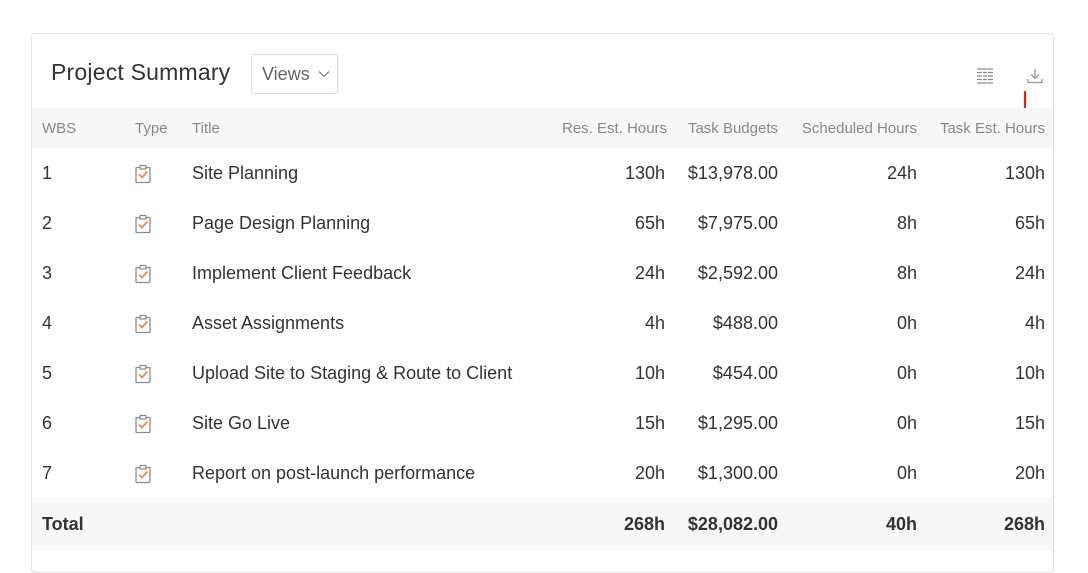 This screenshot has height=573, width=1088. What do you see at coordinates (47, 472) in the screenshot?
I see `cell-wbs: 7` at bounding box center [47, 472].